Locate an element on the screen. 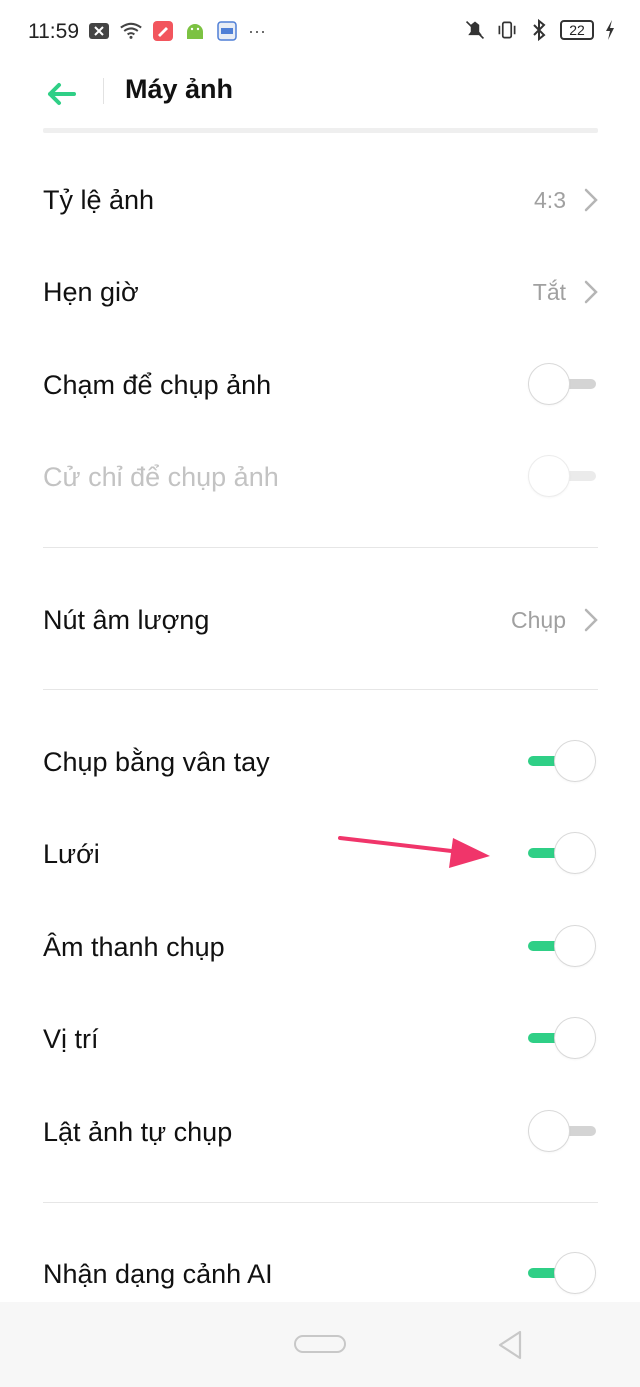 This screenshot has height=1387, width=640. close-box-icon is located at coordinates (99, 31).